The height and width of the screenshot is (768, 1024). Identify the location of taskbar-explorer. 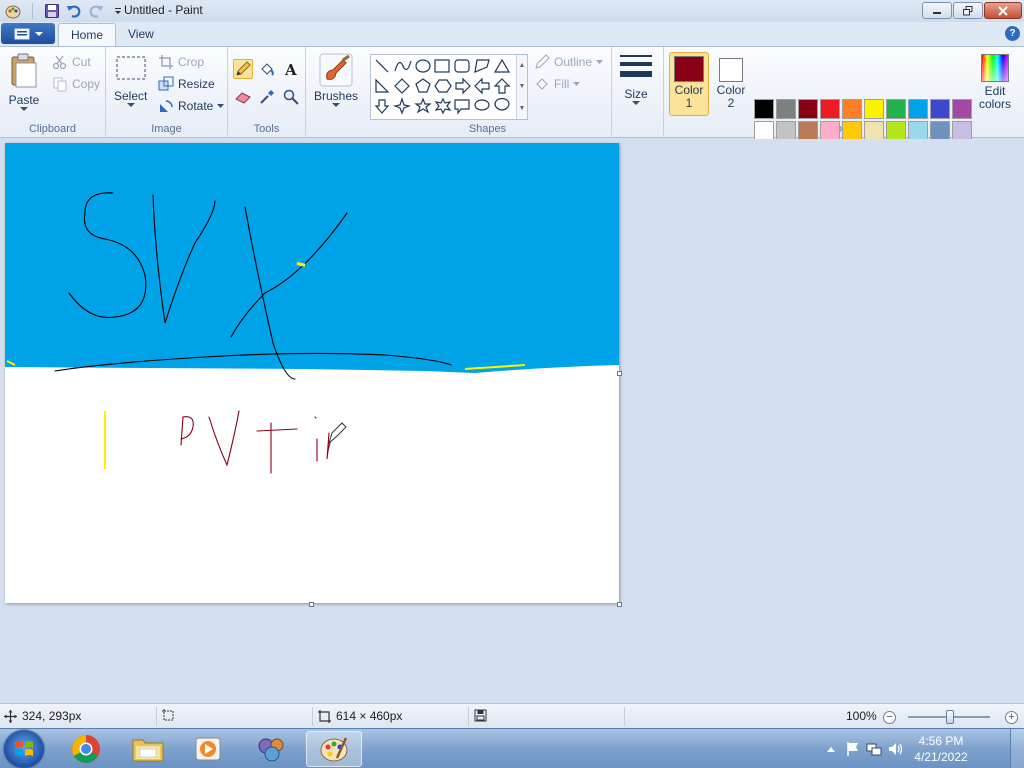
(148, 749).